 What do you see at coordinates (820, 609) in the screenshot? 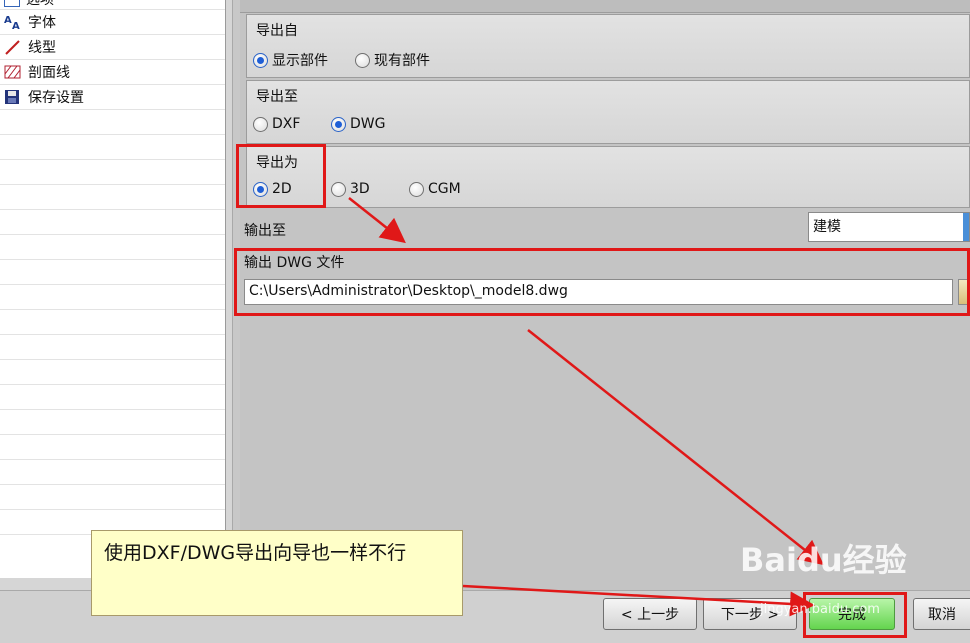
I see `baidu-watermark-url: jingyan.baidu.com` at bounding box center [820, 609].